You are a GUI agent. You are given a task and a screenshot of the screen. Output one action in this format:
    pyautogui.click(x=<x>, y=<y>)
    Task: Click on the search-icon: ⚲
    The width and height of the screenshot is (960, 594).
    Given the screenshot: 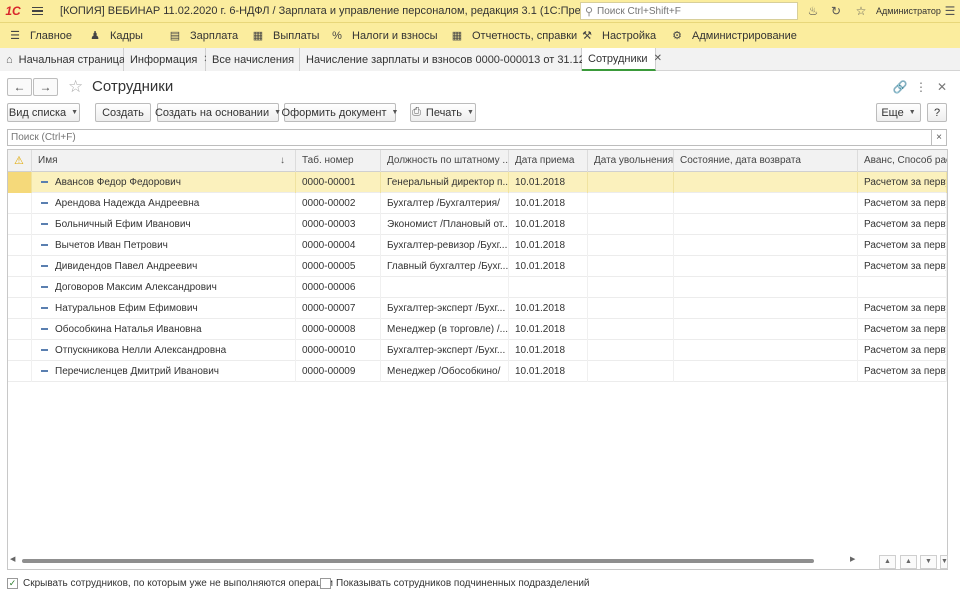 What is the action you would take?
    pyautogui.click(x=589, y=11)
    